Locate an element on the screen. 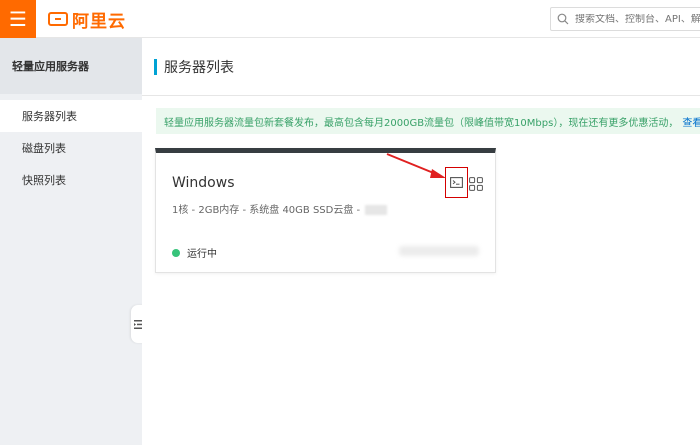  sidebar-item-disk-list: 磁盘列表 is located at coordinates (71, 148).